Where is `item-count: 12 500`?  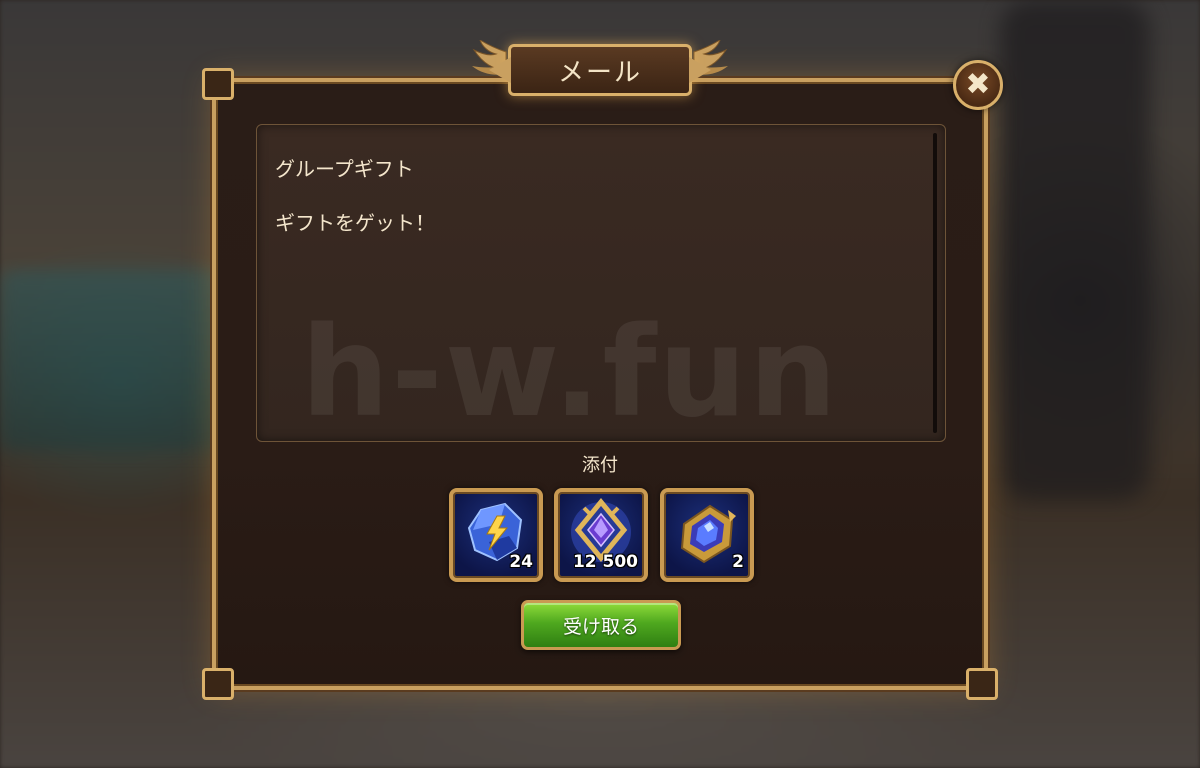
item-count: 12 500 is located at coordinates (605, 562).